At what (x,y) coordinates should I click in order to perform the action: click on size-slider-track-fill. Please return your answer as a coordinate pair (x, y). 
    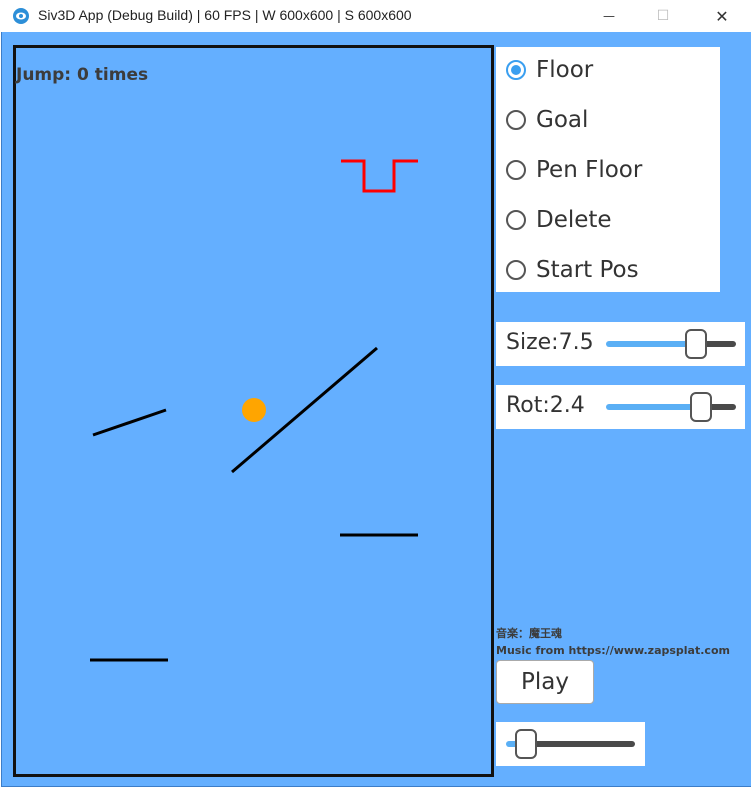
    Looking at the image, I should click on (651, 344).